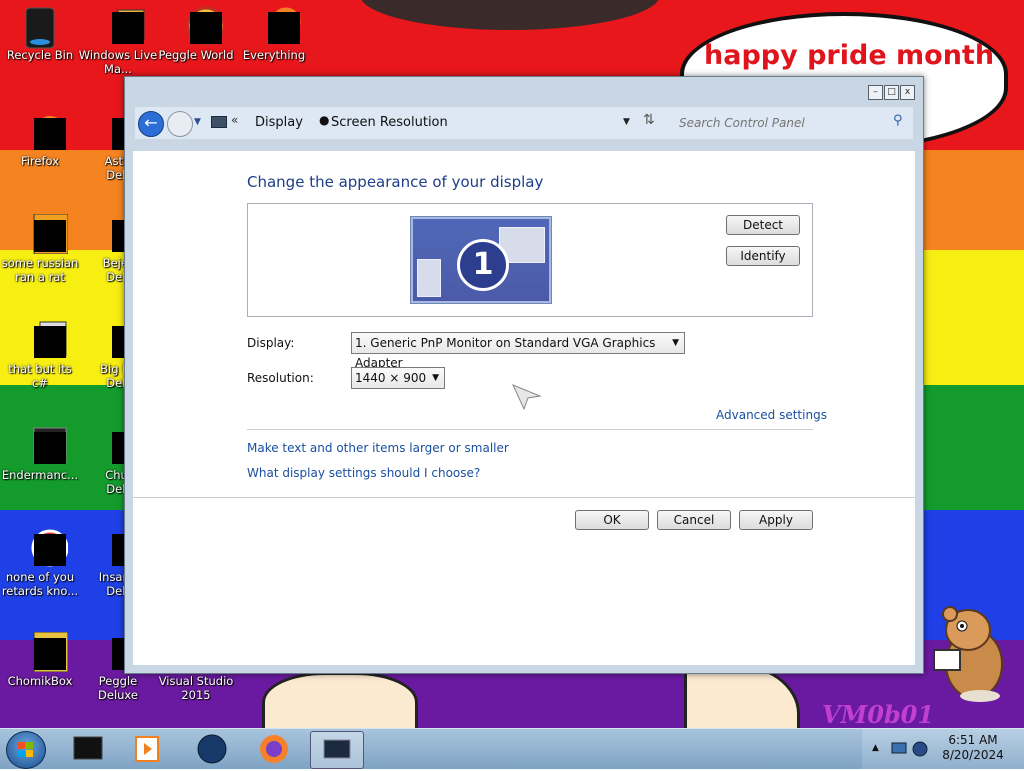 The image size is (1024, 771). What do you see at coordinates (626, 122) in the screenshot?
I see `address-dropdown-icon: ▼` at bounding box center [626, 122].